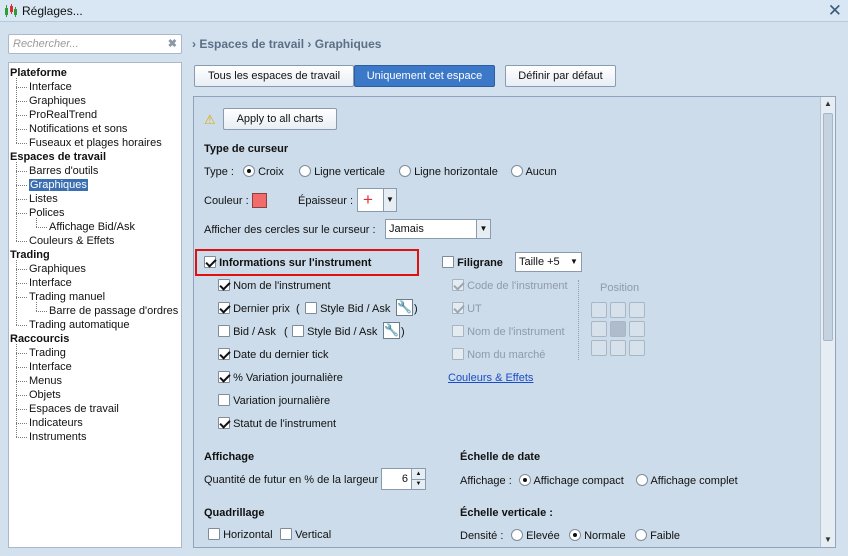  Describe the element at coordinates (368, 199) in the screenshot. I see `plus-thickness-icon: +` at that location.